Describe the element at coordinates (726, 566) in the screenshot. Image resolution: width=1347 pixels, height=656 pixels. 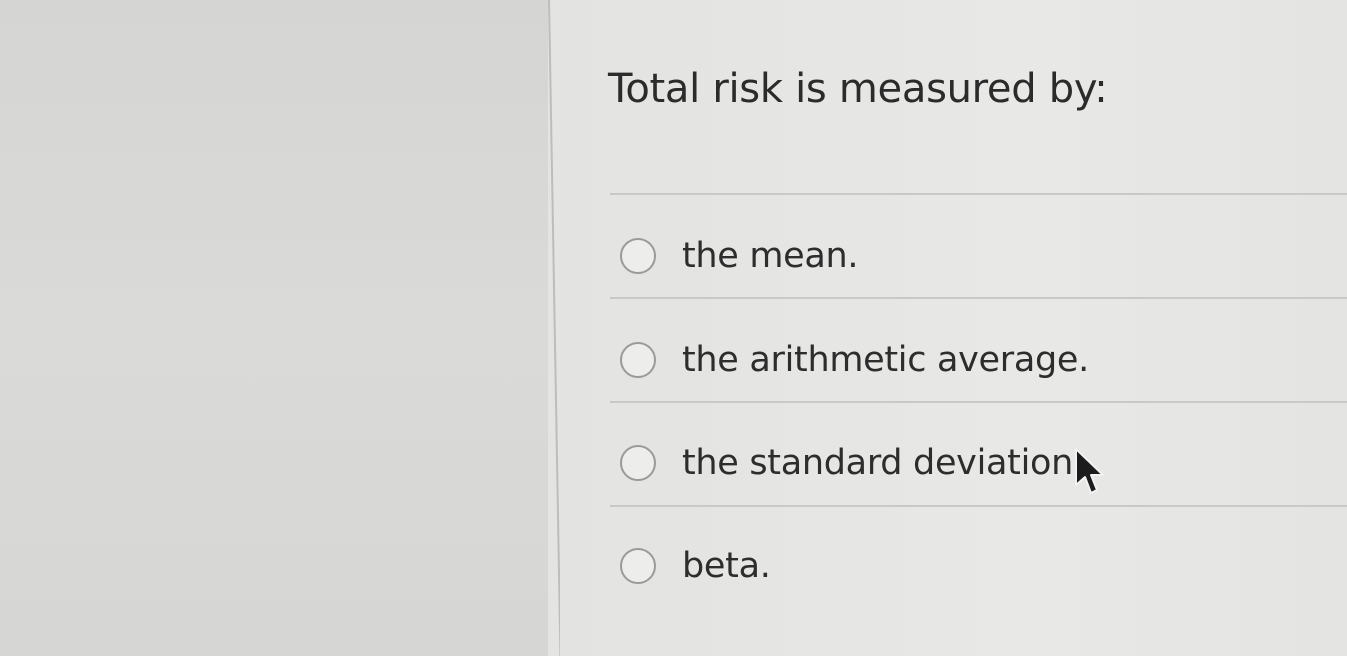
I see `option-label: beta.` at that location.